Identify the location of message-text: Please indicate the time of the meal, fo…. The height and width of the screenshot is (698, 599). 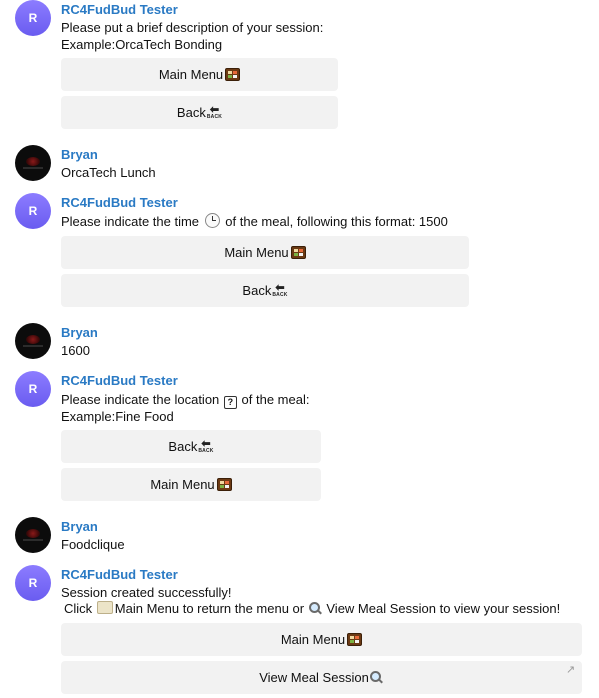
(254, 221).